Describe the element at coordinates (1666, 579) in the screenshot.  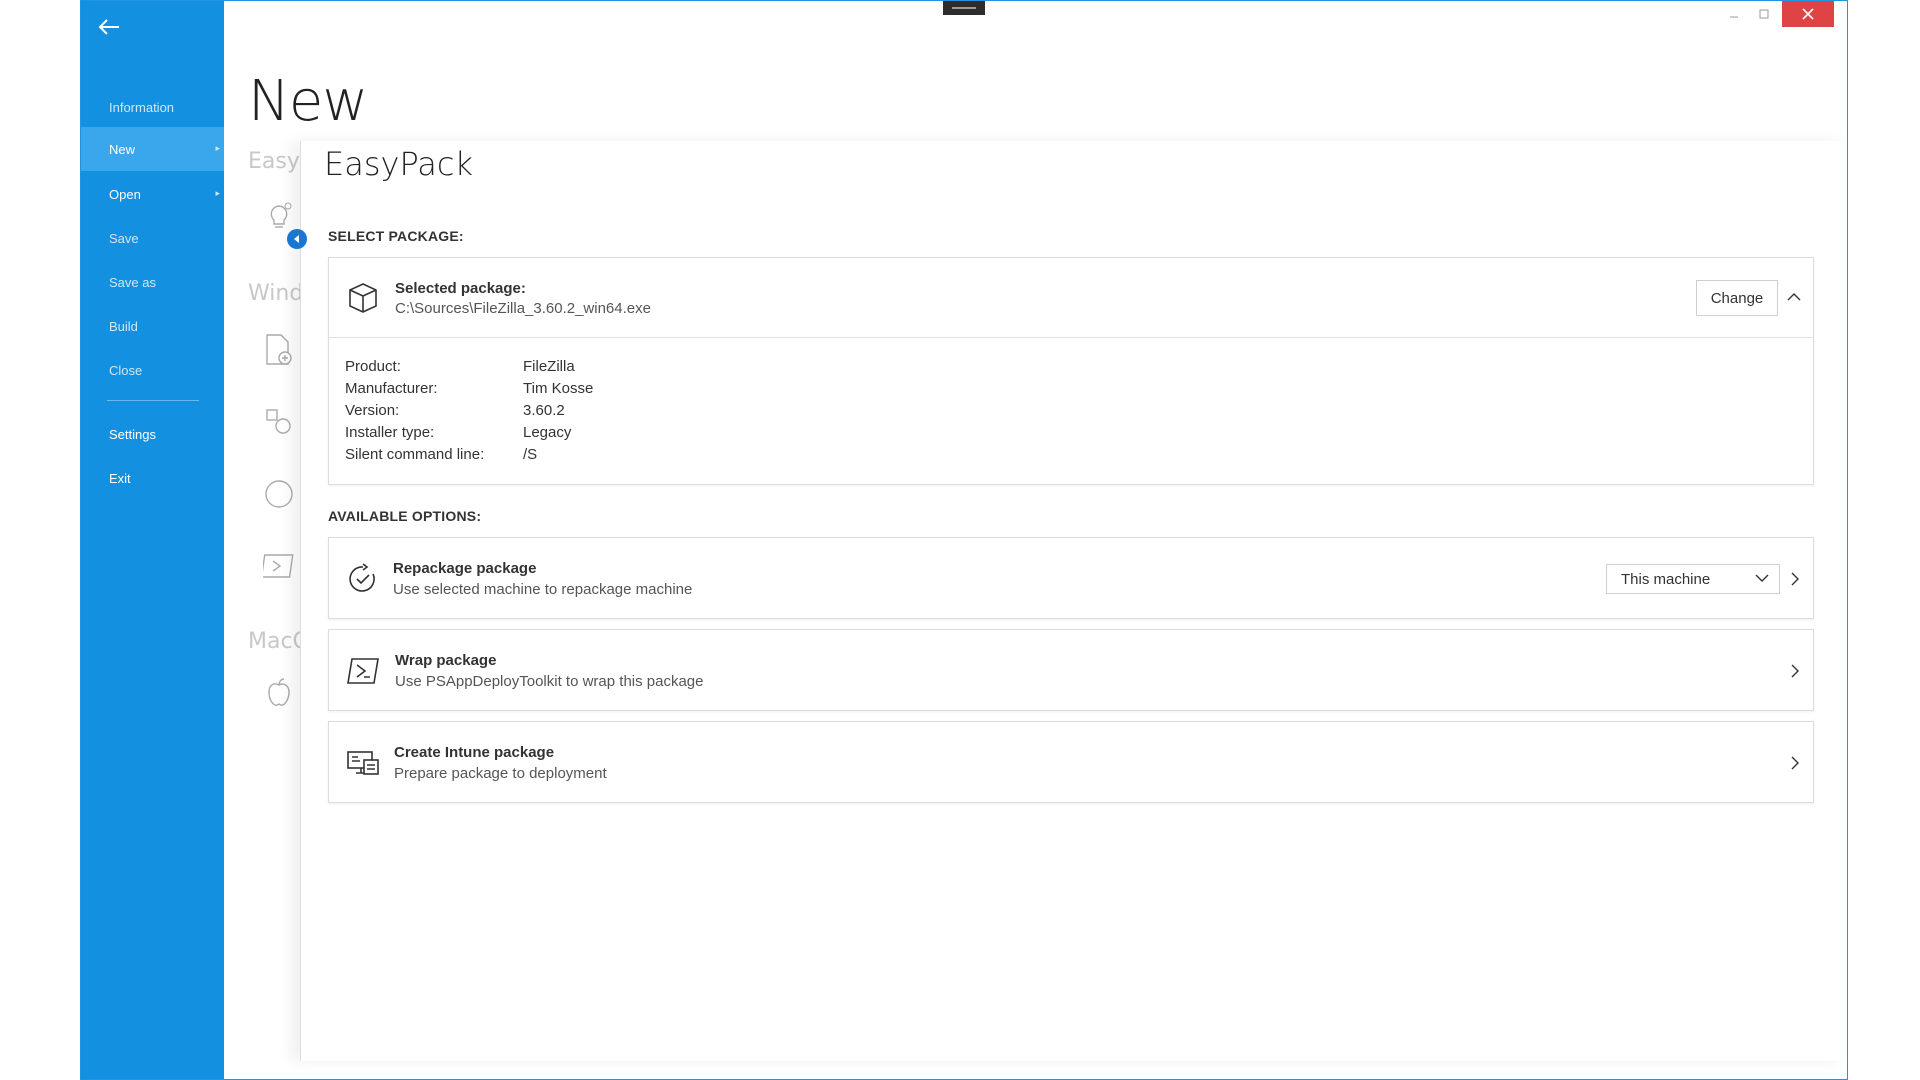
I see `machine-select-value: This machine` at that location.